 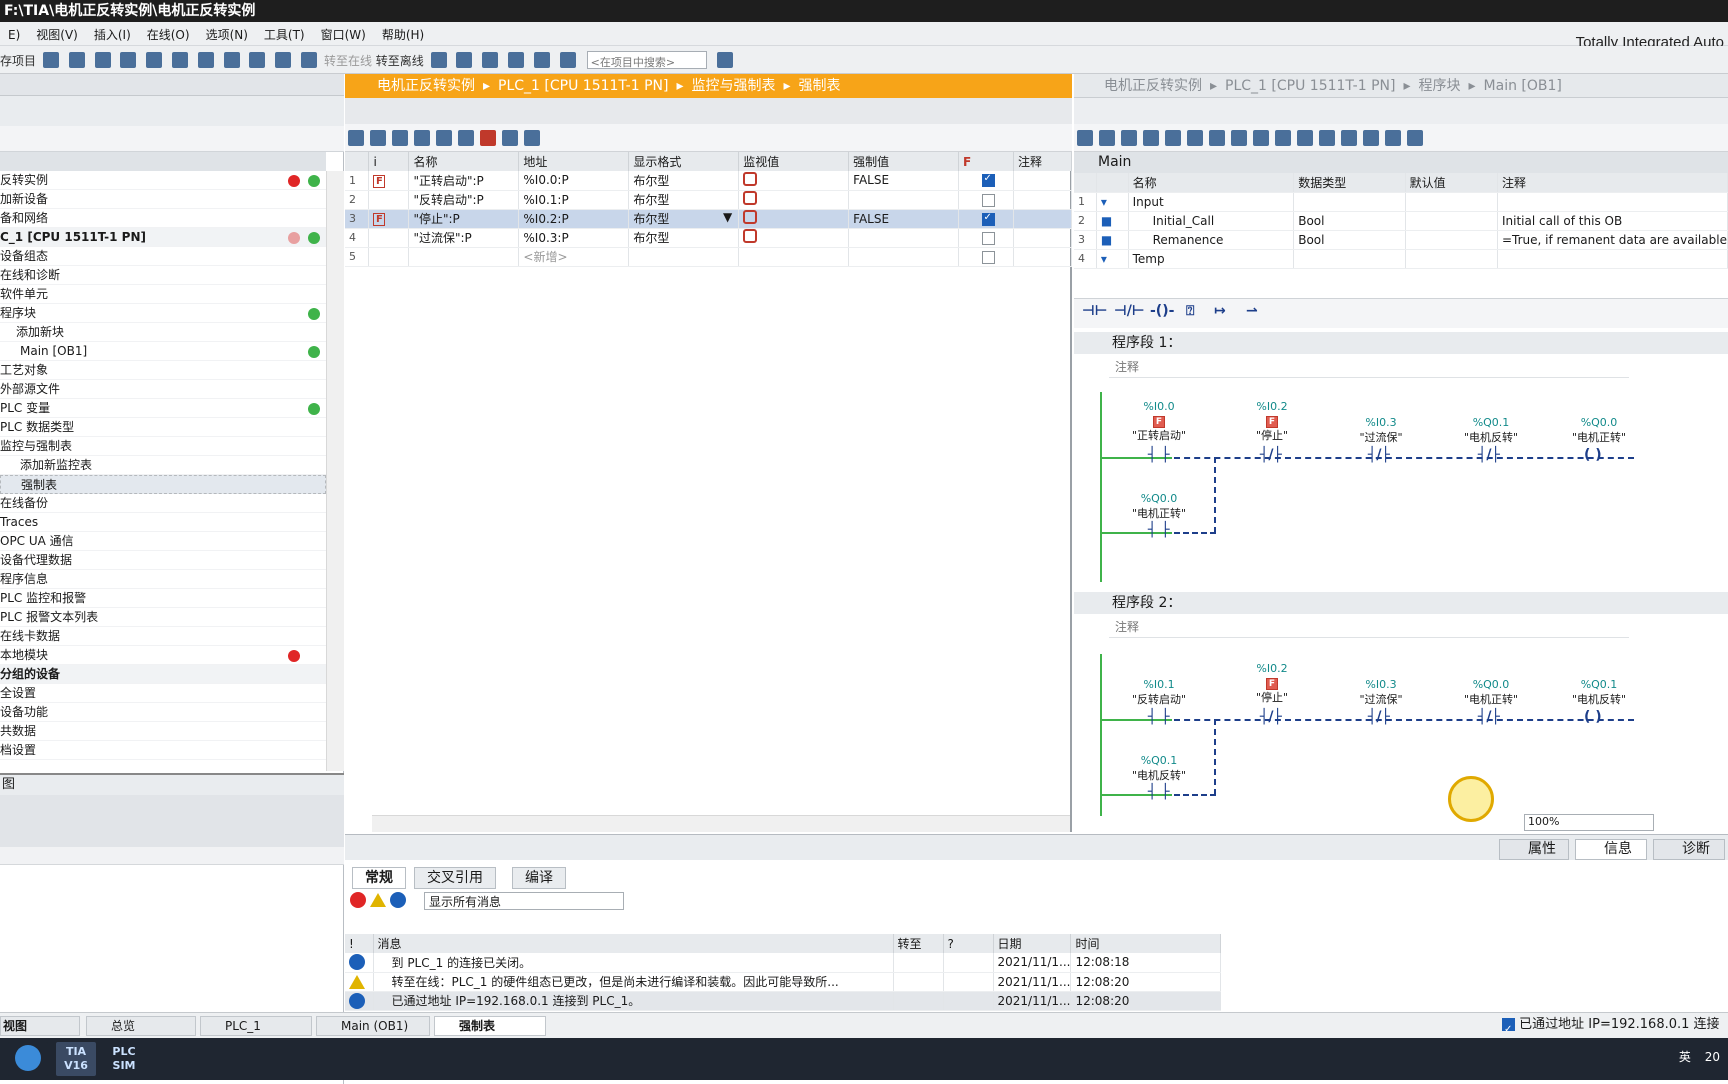 What do you see at coordinates (163, 351) in the screenshot?
I see `tree-item: Main [OB1]` at bounding box center [163, 351].